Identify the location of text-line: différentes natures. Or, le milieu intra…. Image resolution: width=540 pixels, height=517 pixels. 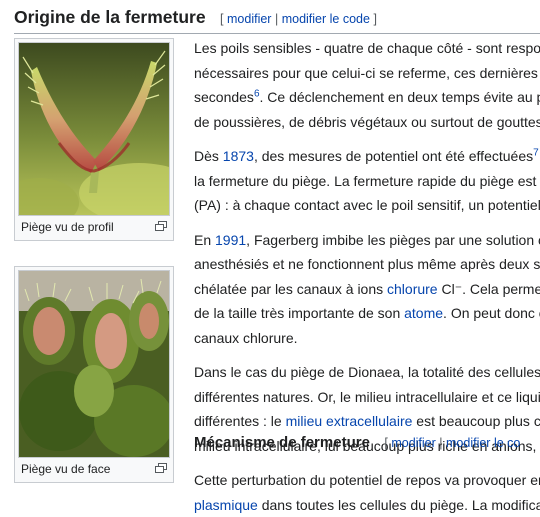
(367, 397).